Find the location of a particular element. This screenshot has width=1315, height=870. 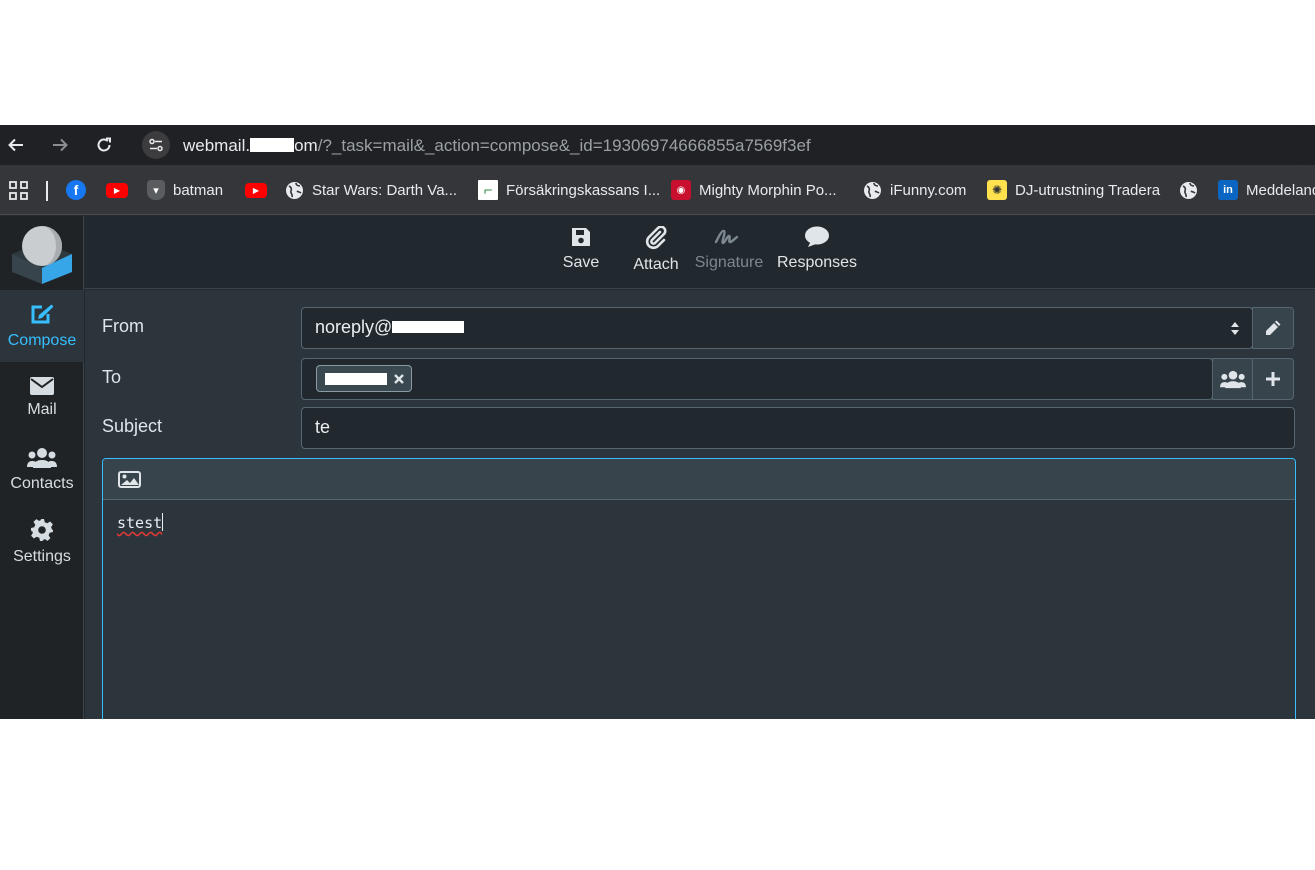

left-navigation: Compose Mail Contacts Settings is located at coordinates (42, 467).